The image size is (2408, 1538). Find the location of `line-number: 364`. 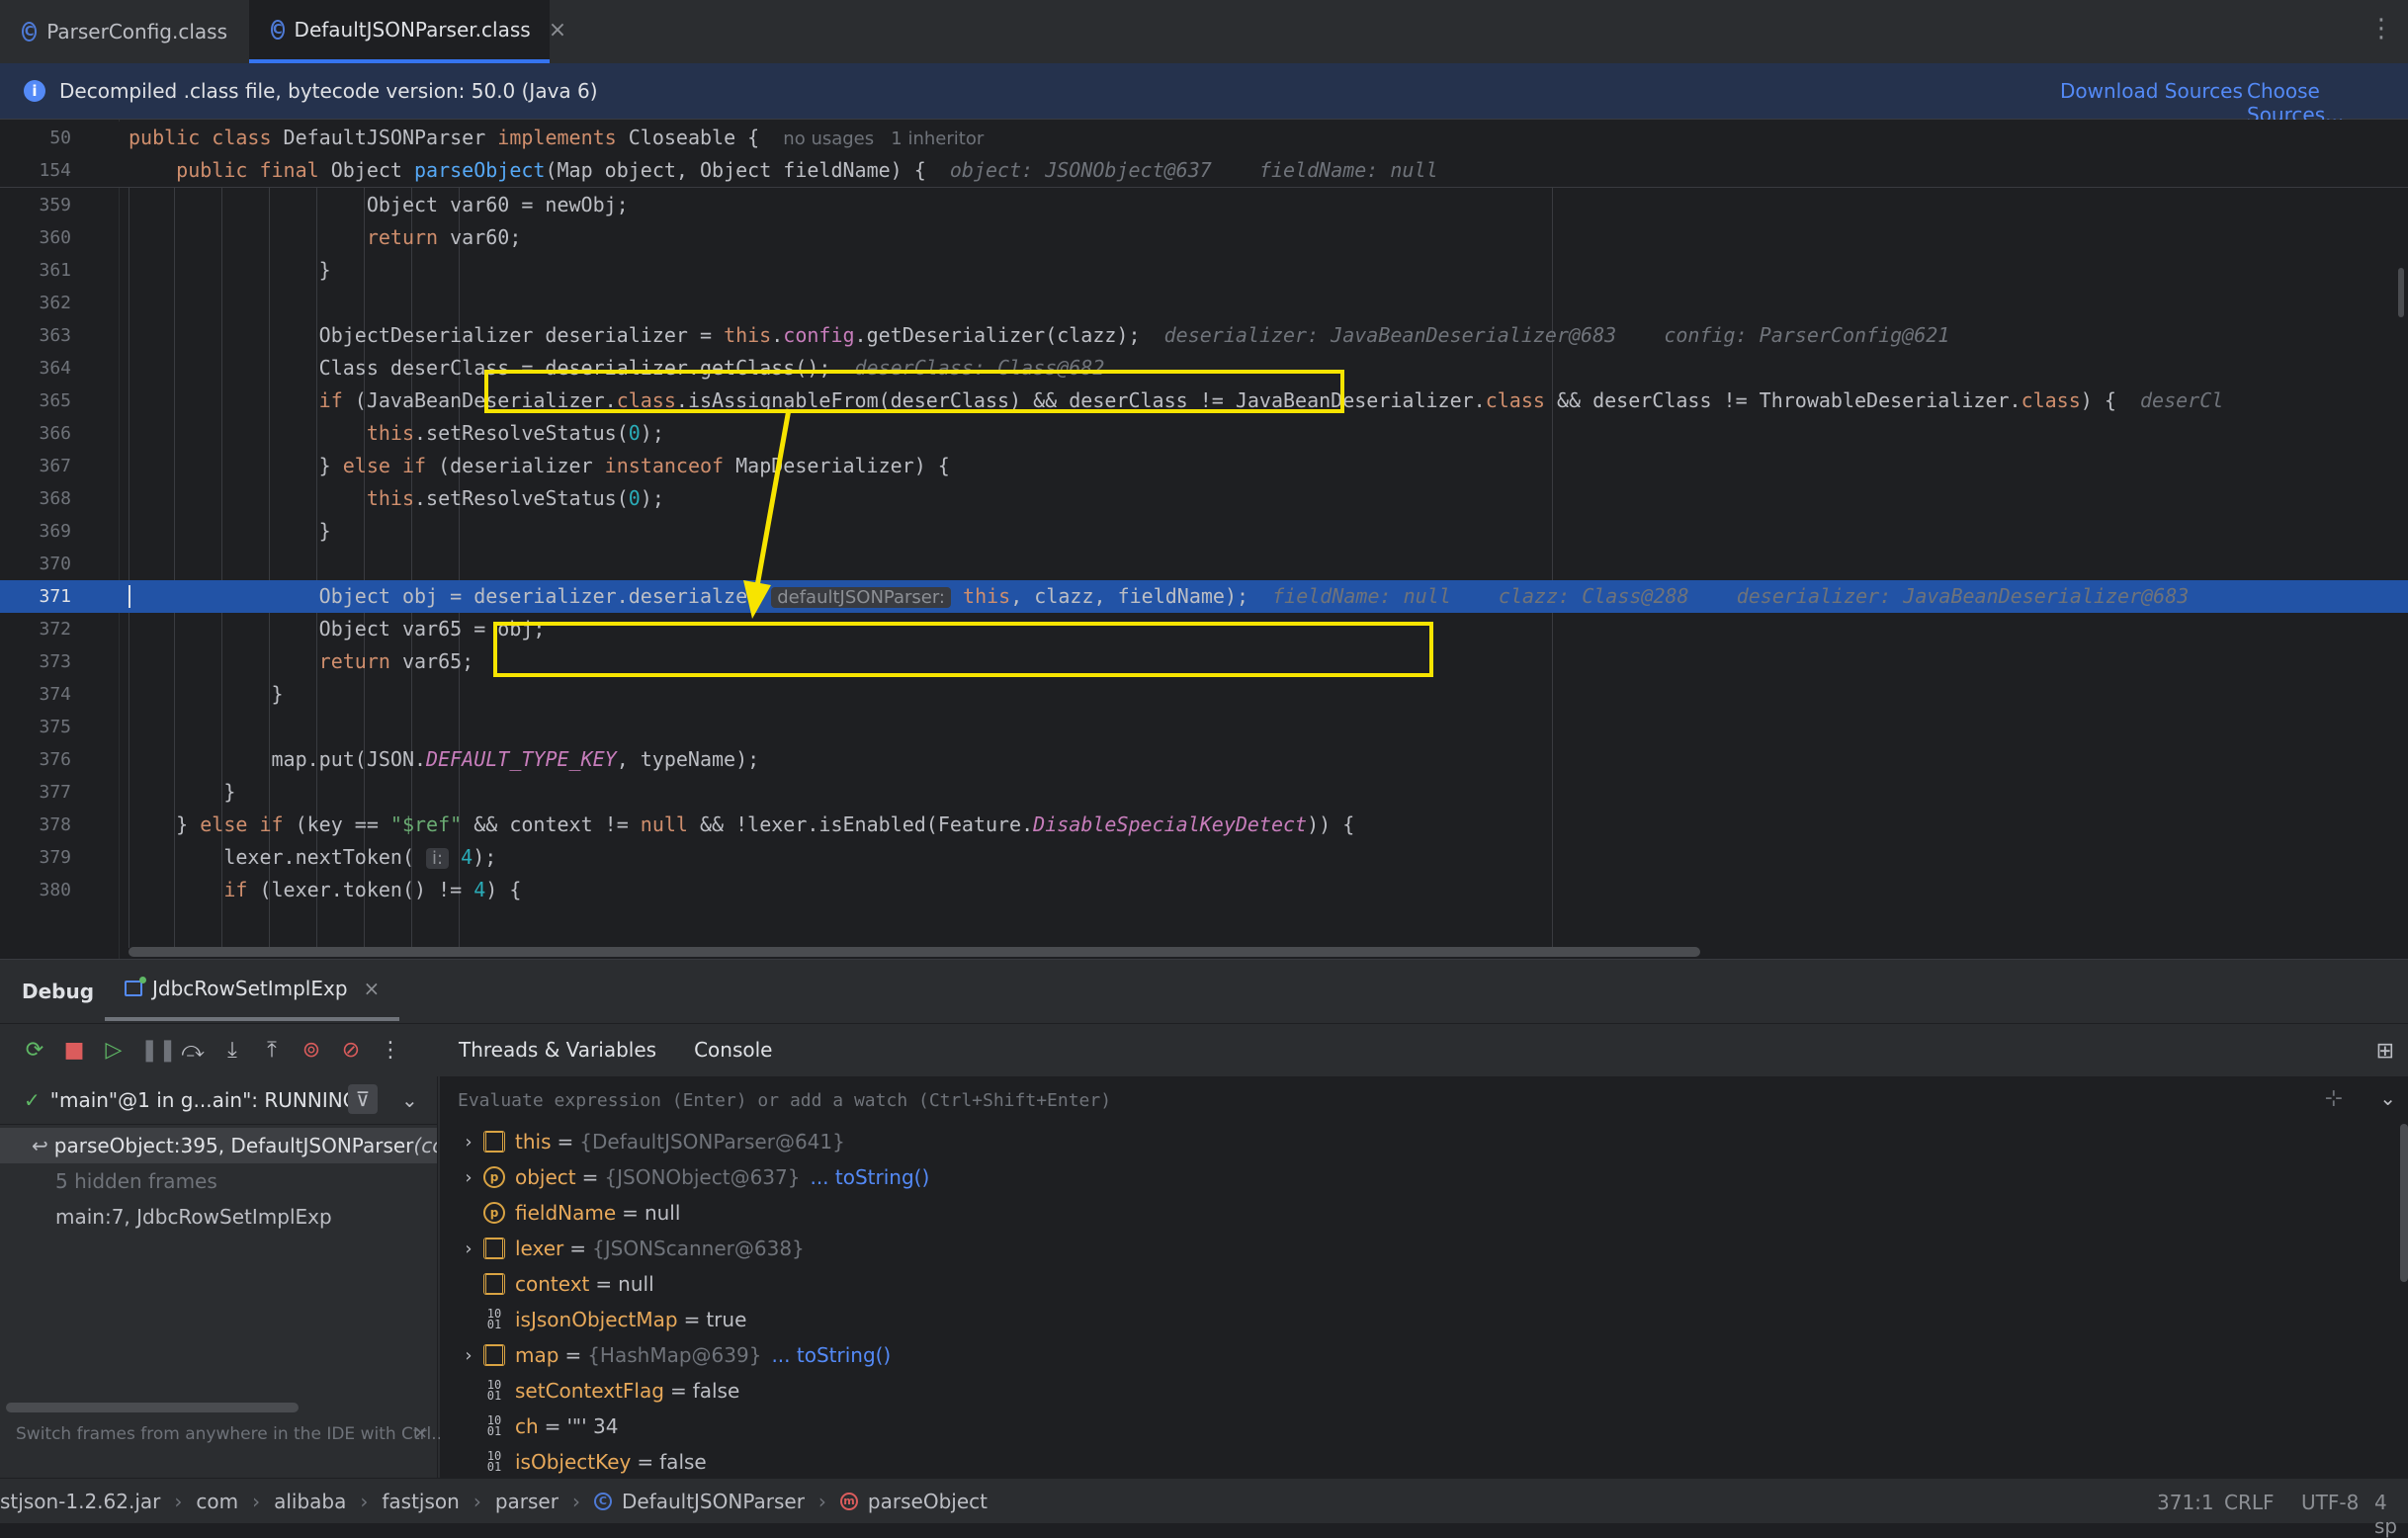

line-number: 364 is located at coordinates (35, 368).